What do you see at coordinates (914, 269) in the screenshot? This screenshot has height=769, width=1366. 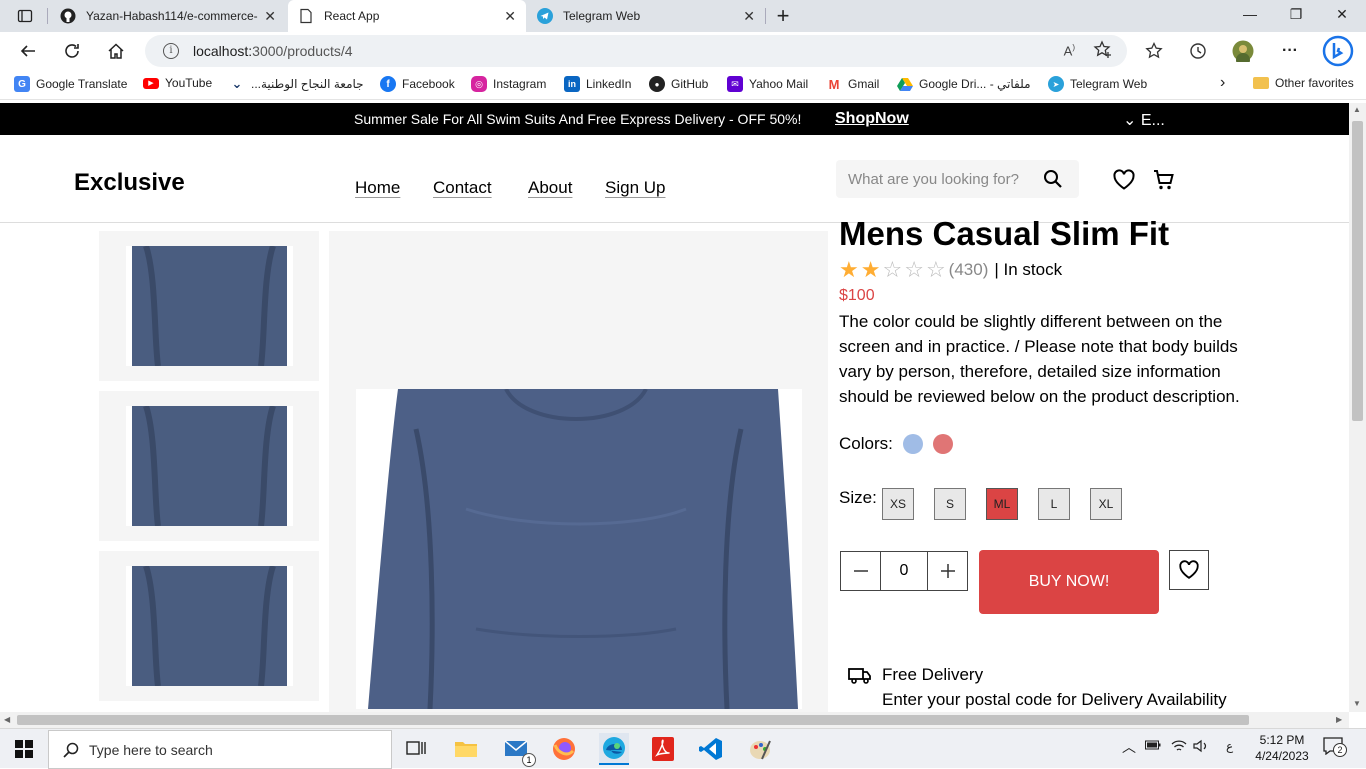 I see `star-empty-icon: ☆` at bounding box center [914, 269].